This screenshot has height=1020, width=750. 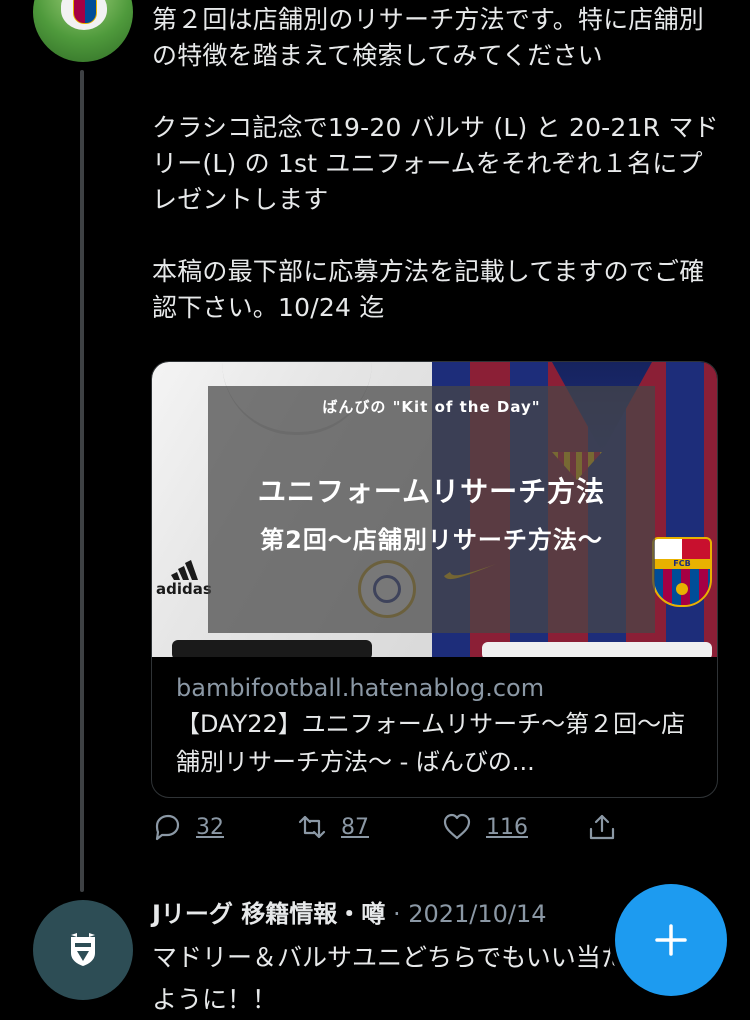 What do you see at coordinates (431, 540) in the screenshot?
I see `overlay-subtitle: 第2回〜店舗別リサーチ方法〜` at bounding box center [431, 540].